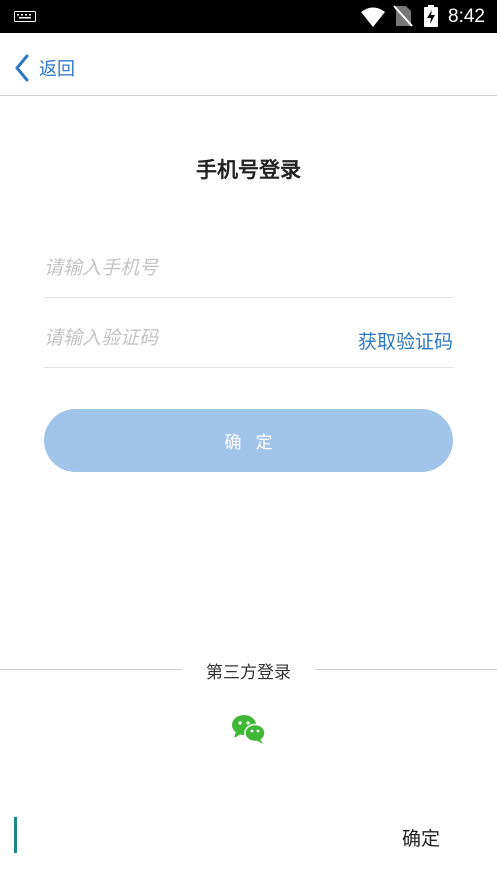  I want to click on keyboard-icon, so click(25, 16).